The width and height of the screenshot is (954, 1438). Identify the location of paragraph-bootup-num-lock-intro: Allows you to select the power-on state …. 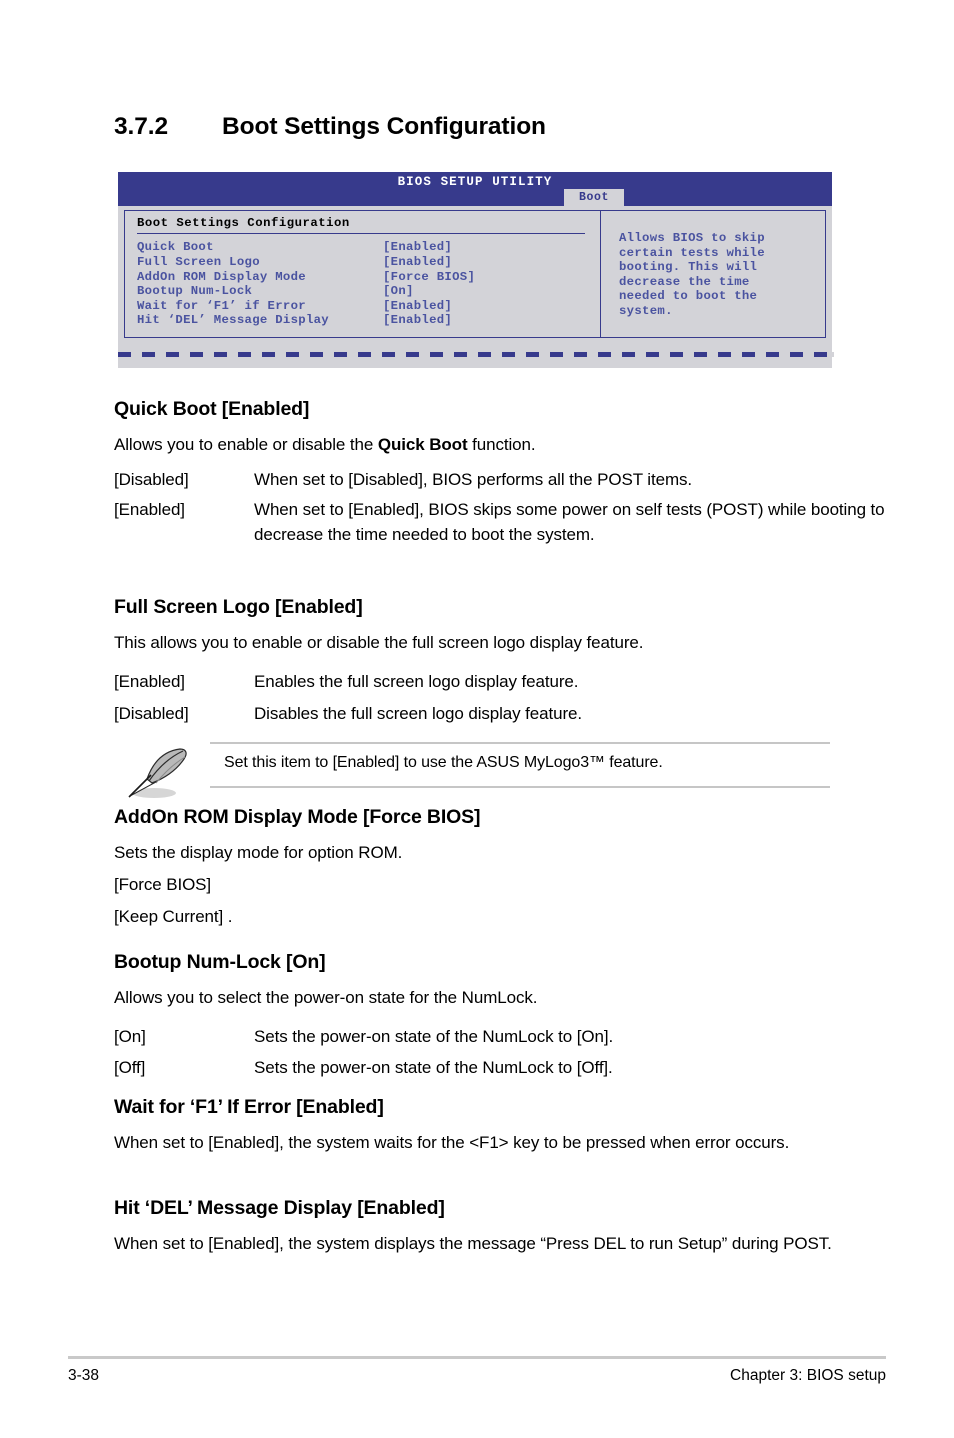
(326, 997).